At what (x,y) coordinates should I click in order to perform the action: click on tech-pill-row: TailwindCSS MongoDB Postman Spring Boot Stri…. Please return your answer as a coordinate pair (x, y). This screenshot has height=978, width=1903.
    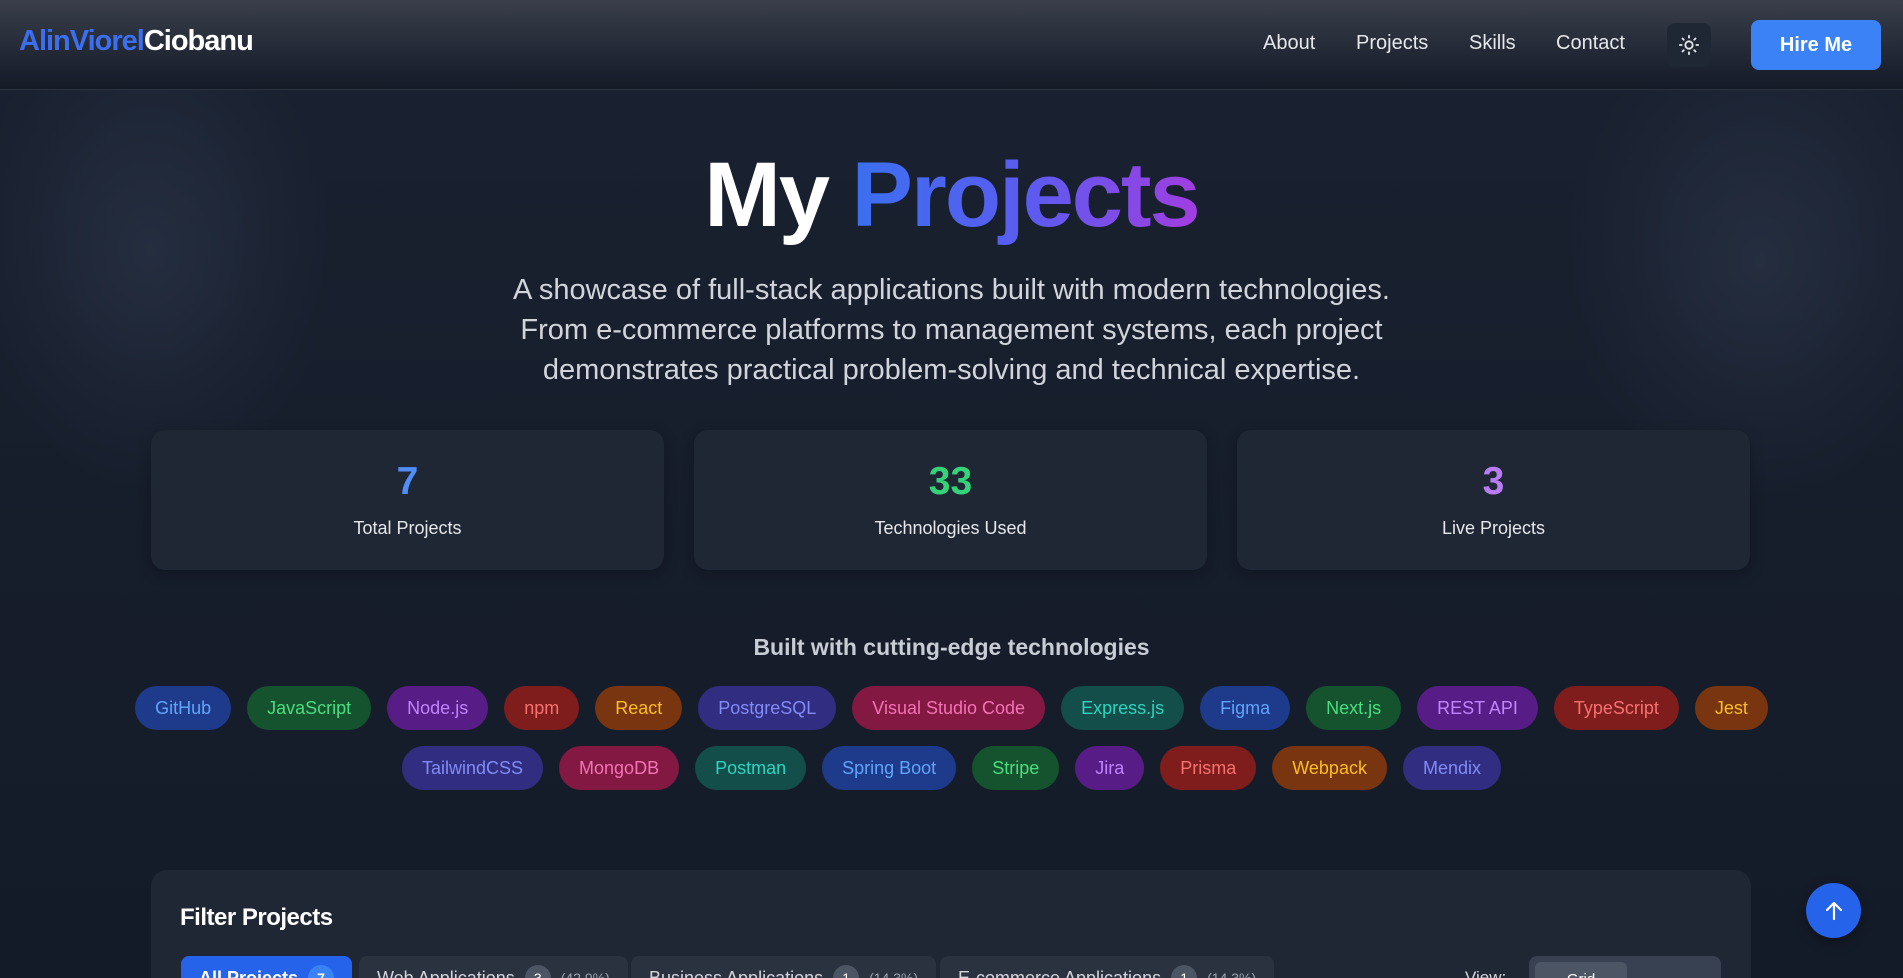
    Looking at the image, I should click on (951, 768).